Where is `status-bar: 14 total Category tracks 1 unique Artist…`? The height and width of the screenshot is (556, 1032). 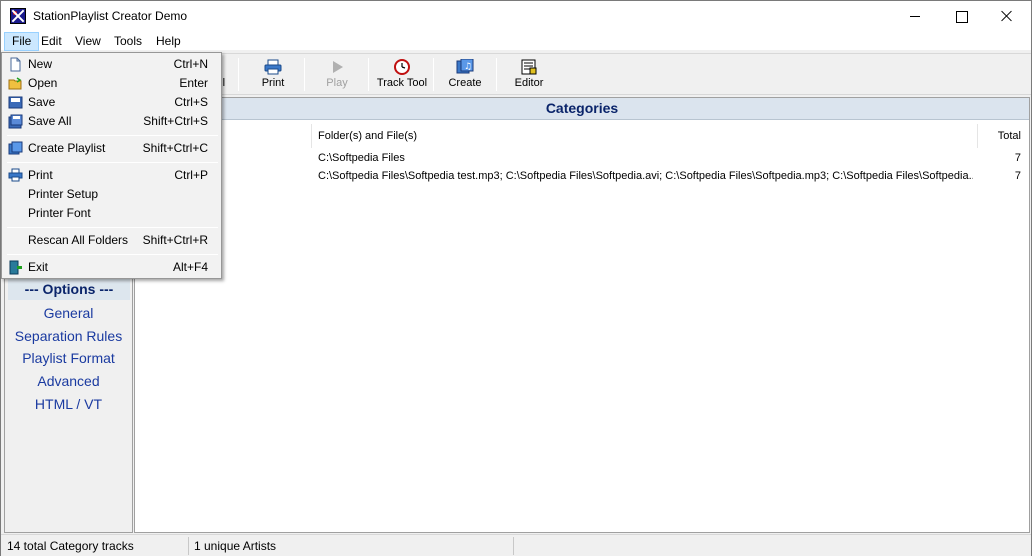
status-bar: 14 total Category tracks 1 unique Artist… is located at coordinates (516, 545).